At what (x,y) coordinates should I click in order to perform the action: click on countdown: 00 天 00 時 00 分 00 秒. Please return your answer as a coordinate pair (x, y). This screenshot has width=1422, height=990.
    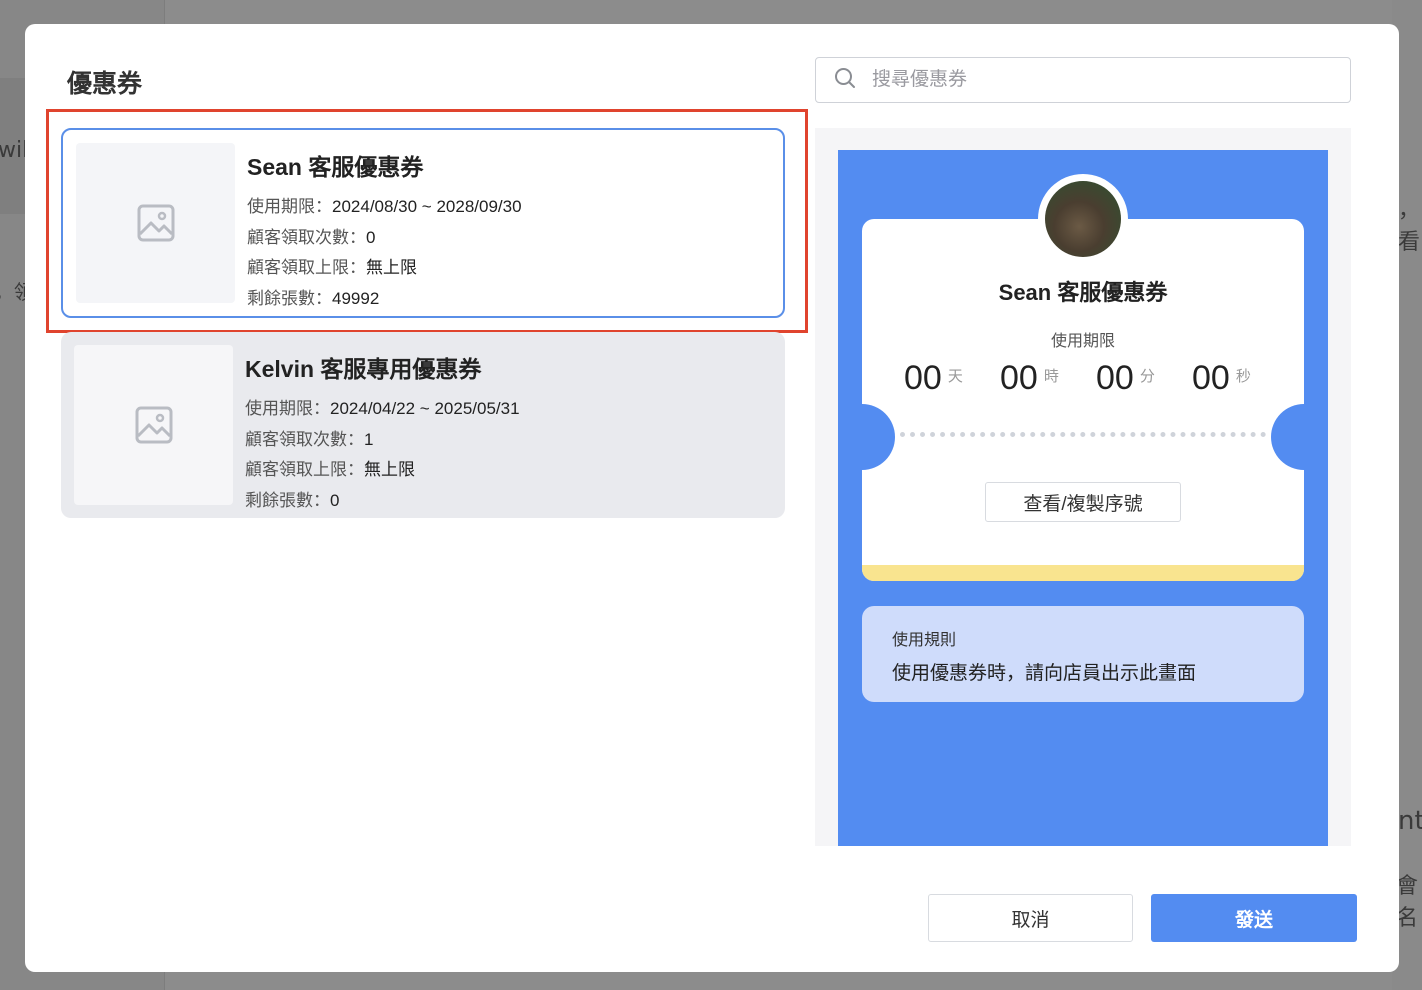
    Looking at the image, I should click on (1104, 378).